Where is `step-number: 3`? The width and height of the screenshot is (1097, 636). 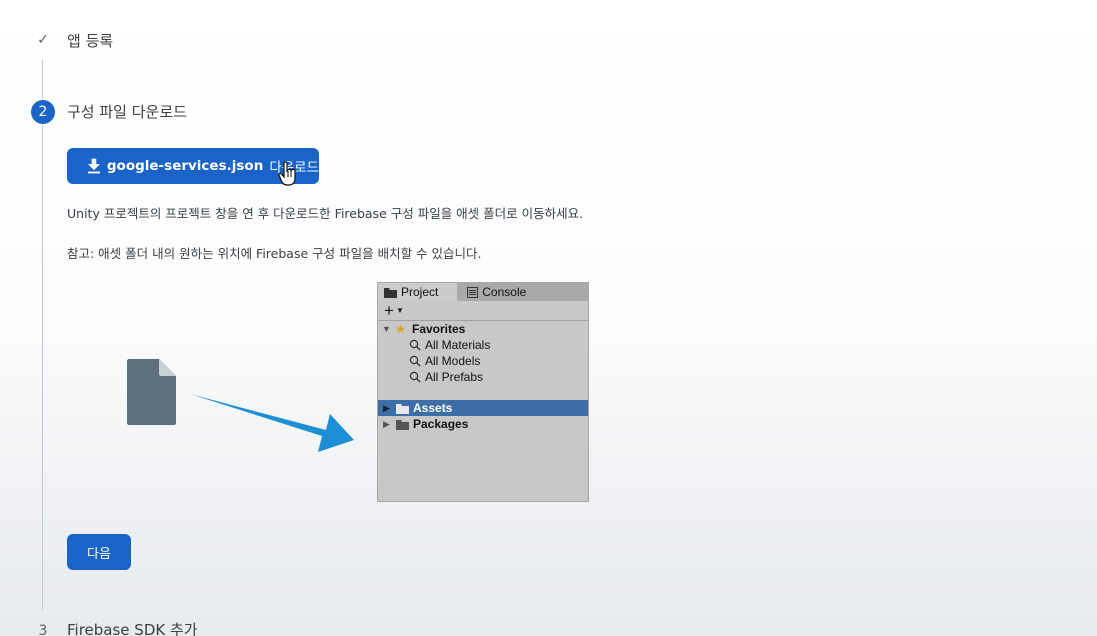 step-number: 3 is located at coordinates (43, 629).